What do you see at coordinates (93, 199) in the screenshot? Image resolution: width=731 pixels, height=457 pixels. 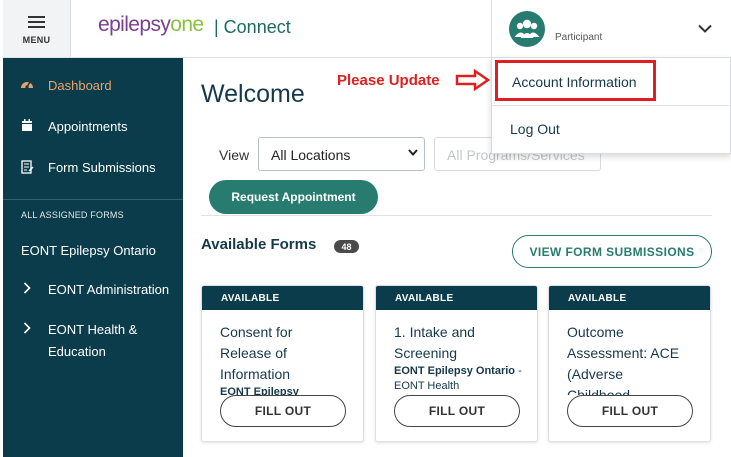 I see `sidebar-divider` at bounding box center [93, 199].